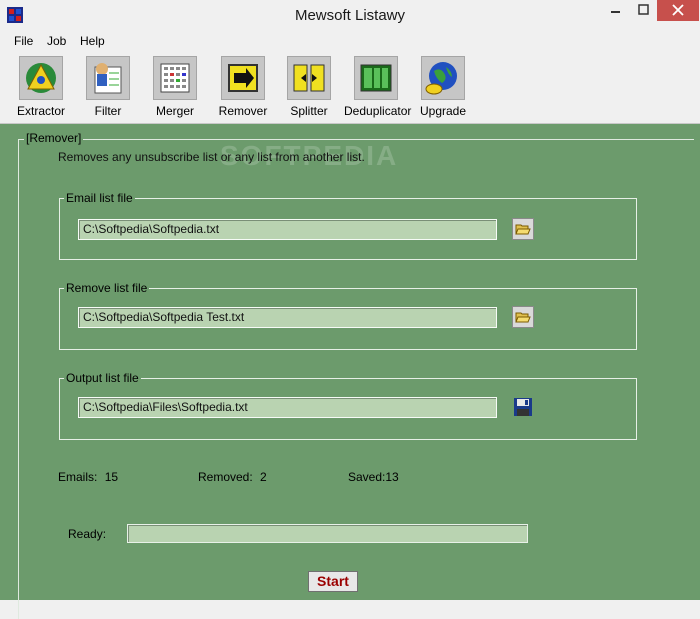 Image resolution: width=700 pixels, height=619 pixels. Describe the element at coordinates (367, 477) in the screenshot. I see `saved-label: Saved:` at that location.